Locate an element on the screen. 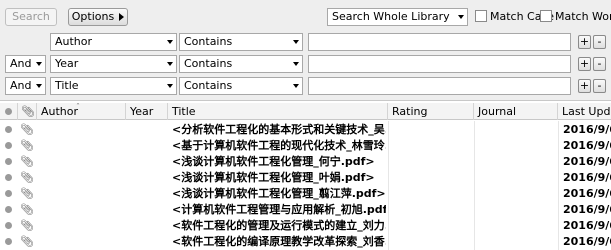  table-row: 📎︎ <计算机软件工程管理与应用解析_初旭.pdf> 2016/9/6 is located at coordinates (305, 209).